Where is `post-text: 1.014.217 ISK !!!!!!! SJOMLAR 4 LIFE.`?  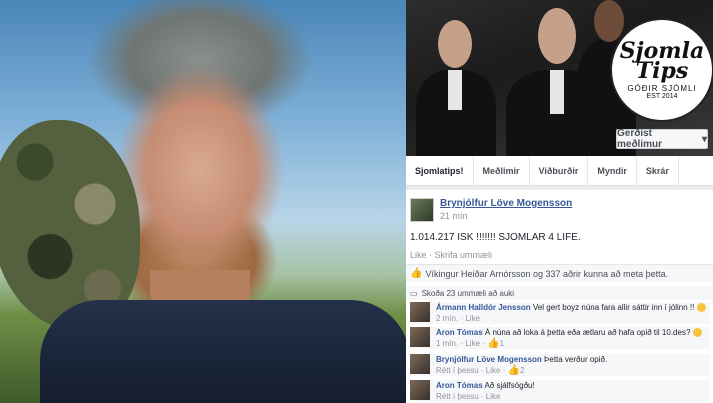 post-text: 1.014.217 ISK !!!!!!! SJOMLAR 4 LIFE. is located at coordinates (495, 237).